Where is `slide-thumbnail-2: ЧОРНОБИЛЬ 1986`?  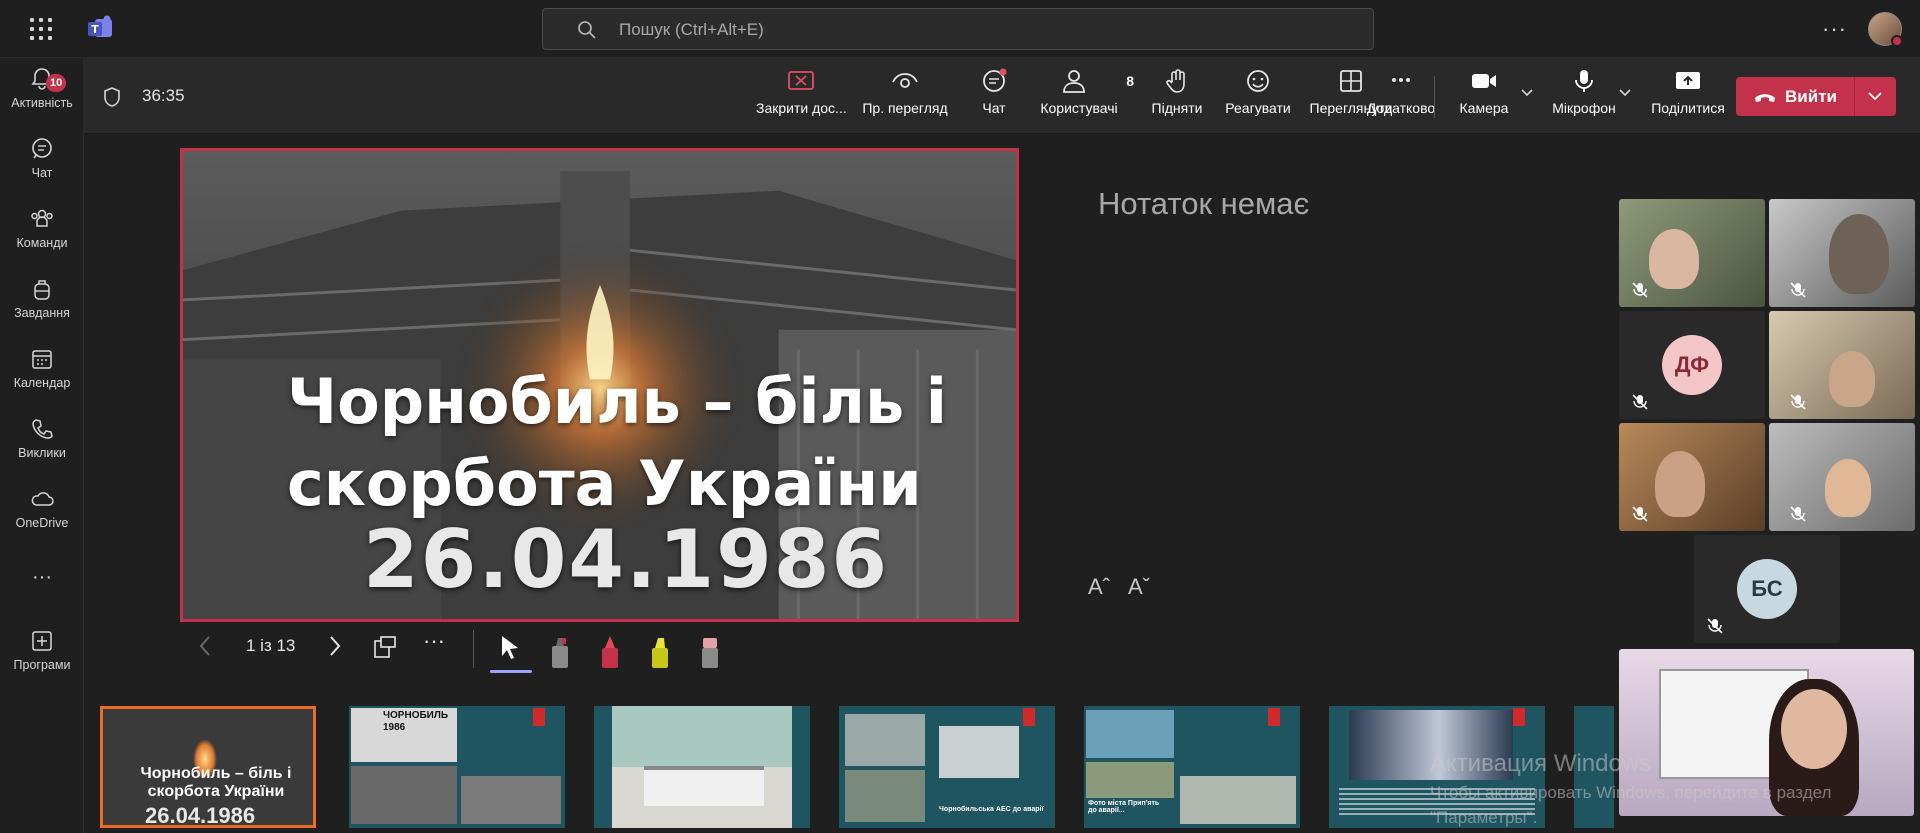
slide-thumbnail-2: ЧОРНОБИЛЬ 1986 is located at coordinates (457, 767).